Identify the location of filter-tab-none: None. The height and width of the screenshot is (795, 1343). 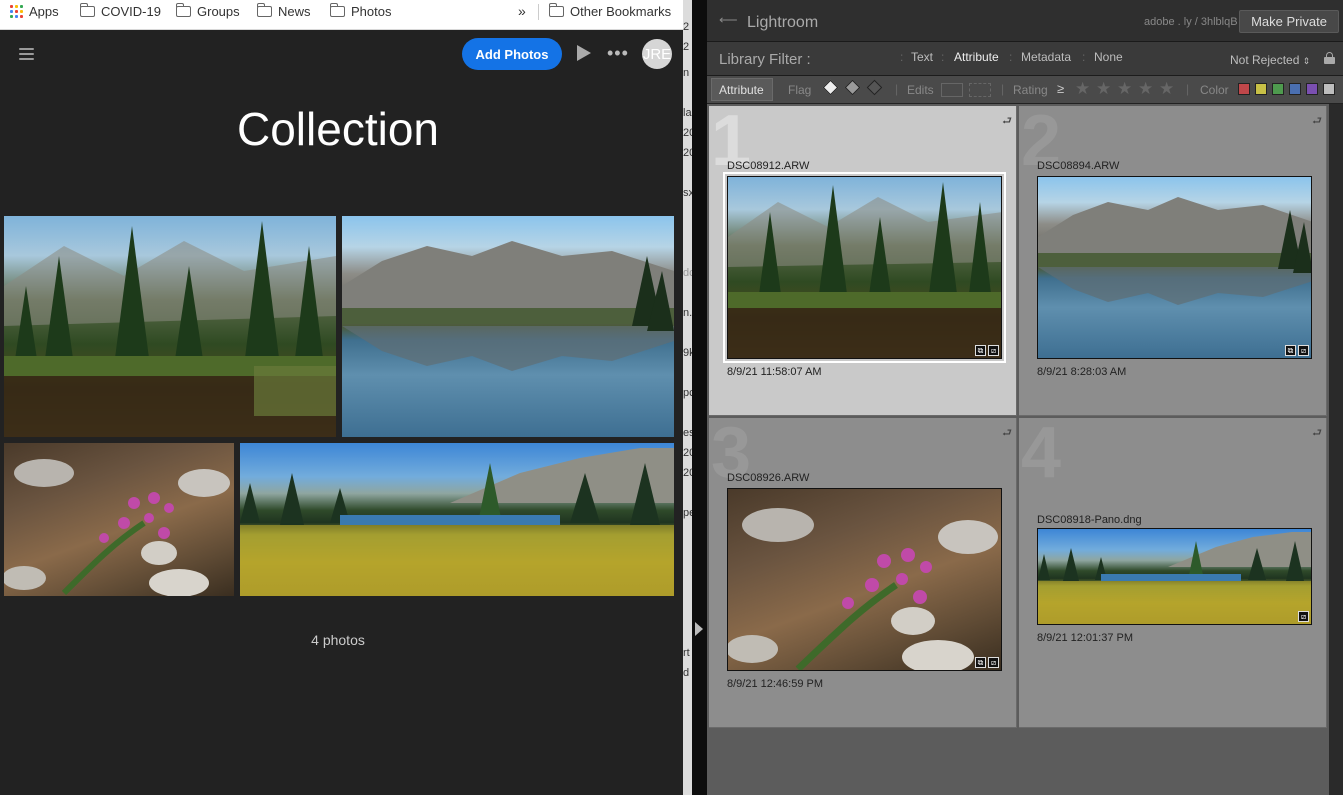
(1108, 57).